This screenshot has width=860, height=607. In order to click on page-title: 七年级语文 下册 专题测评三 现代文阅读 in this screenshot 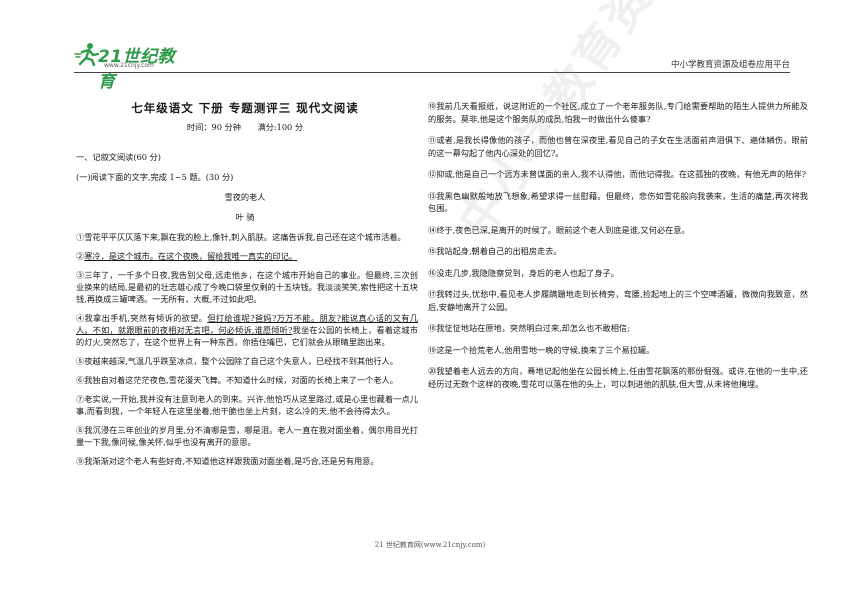, I will do `click(245, 108)`.